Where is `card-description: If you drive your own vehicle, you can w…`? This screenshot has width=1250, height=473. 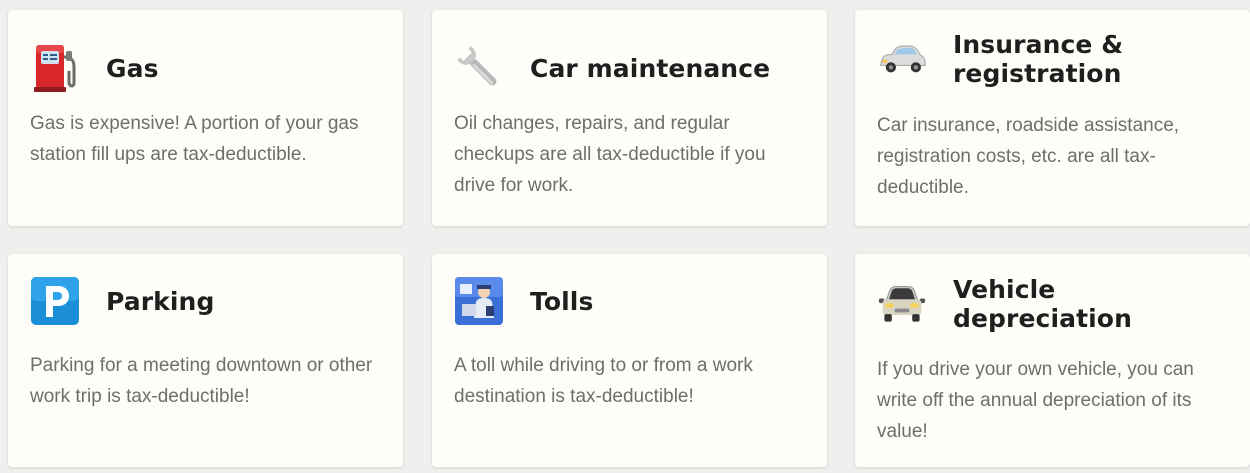
card-description: If you drive your own vehicle, you can w… is located at coordinates (1035, 400).